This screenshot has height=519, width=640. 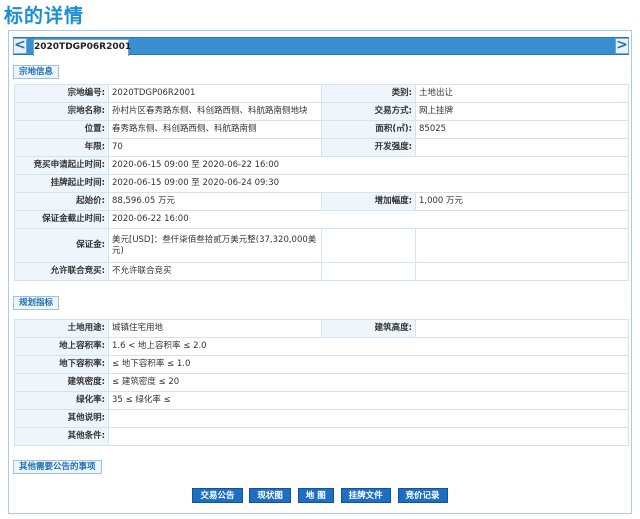 I want to click on table-row: 其他说明:, so click(x=321, y=418).